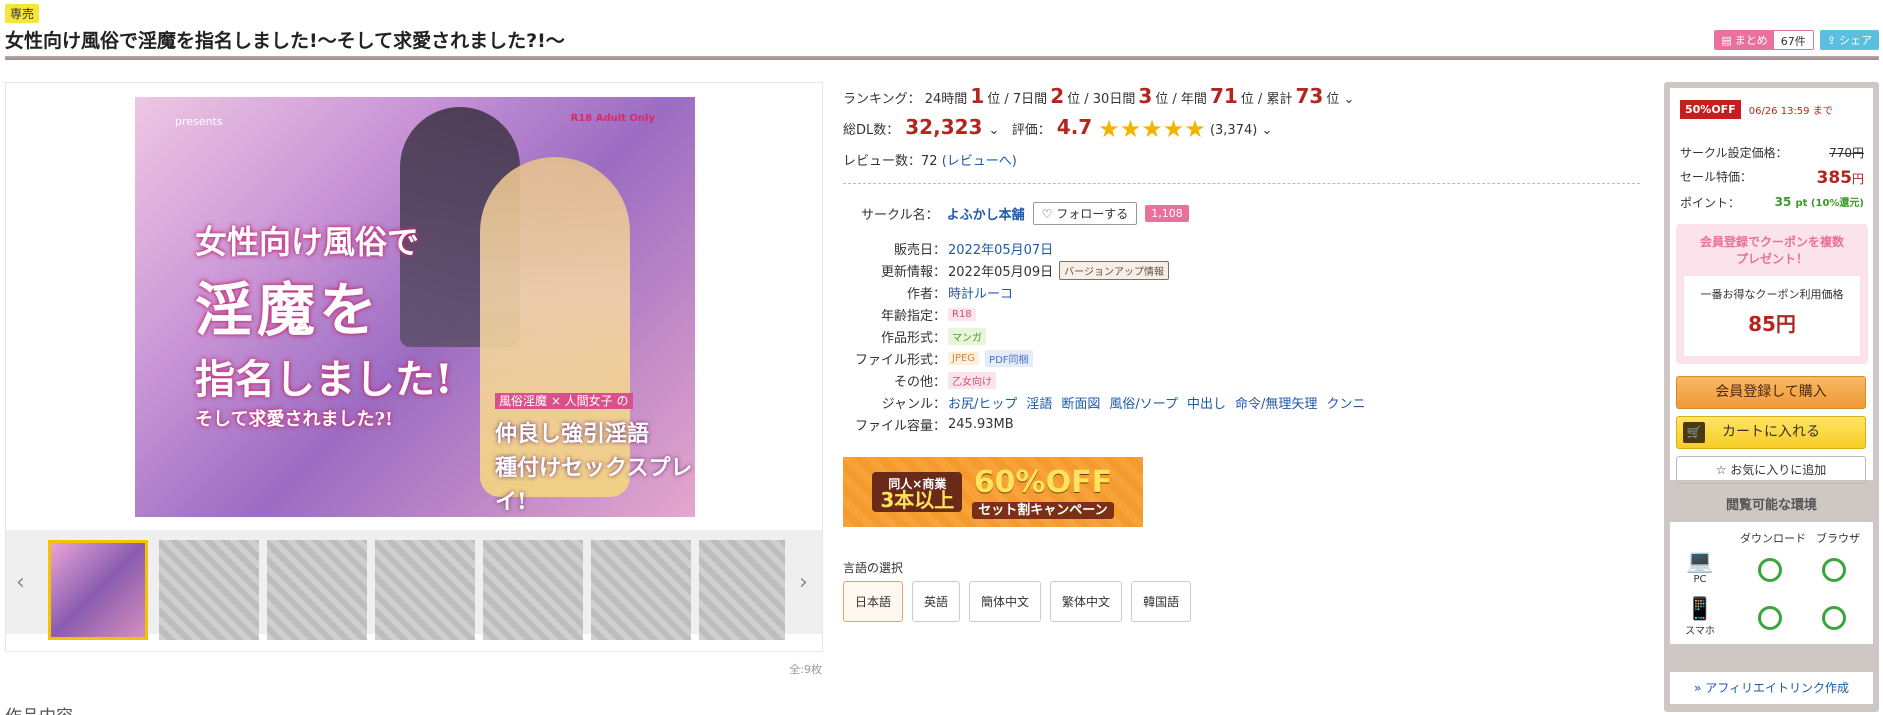 This screenshot has width=1883, height=715. I want to click on review-count: 72, so click(929, 161).